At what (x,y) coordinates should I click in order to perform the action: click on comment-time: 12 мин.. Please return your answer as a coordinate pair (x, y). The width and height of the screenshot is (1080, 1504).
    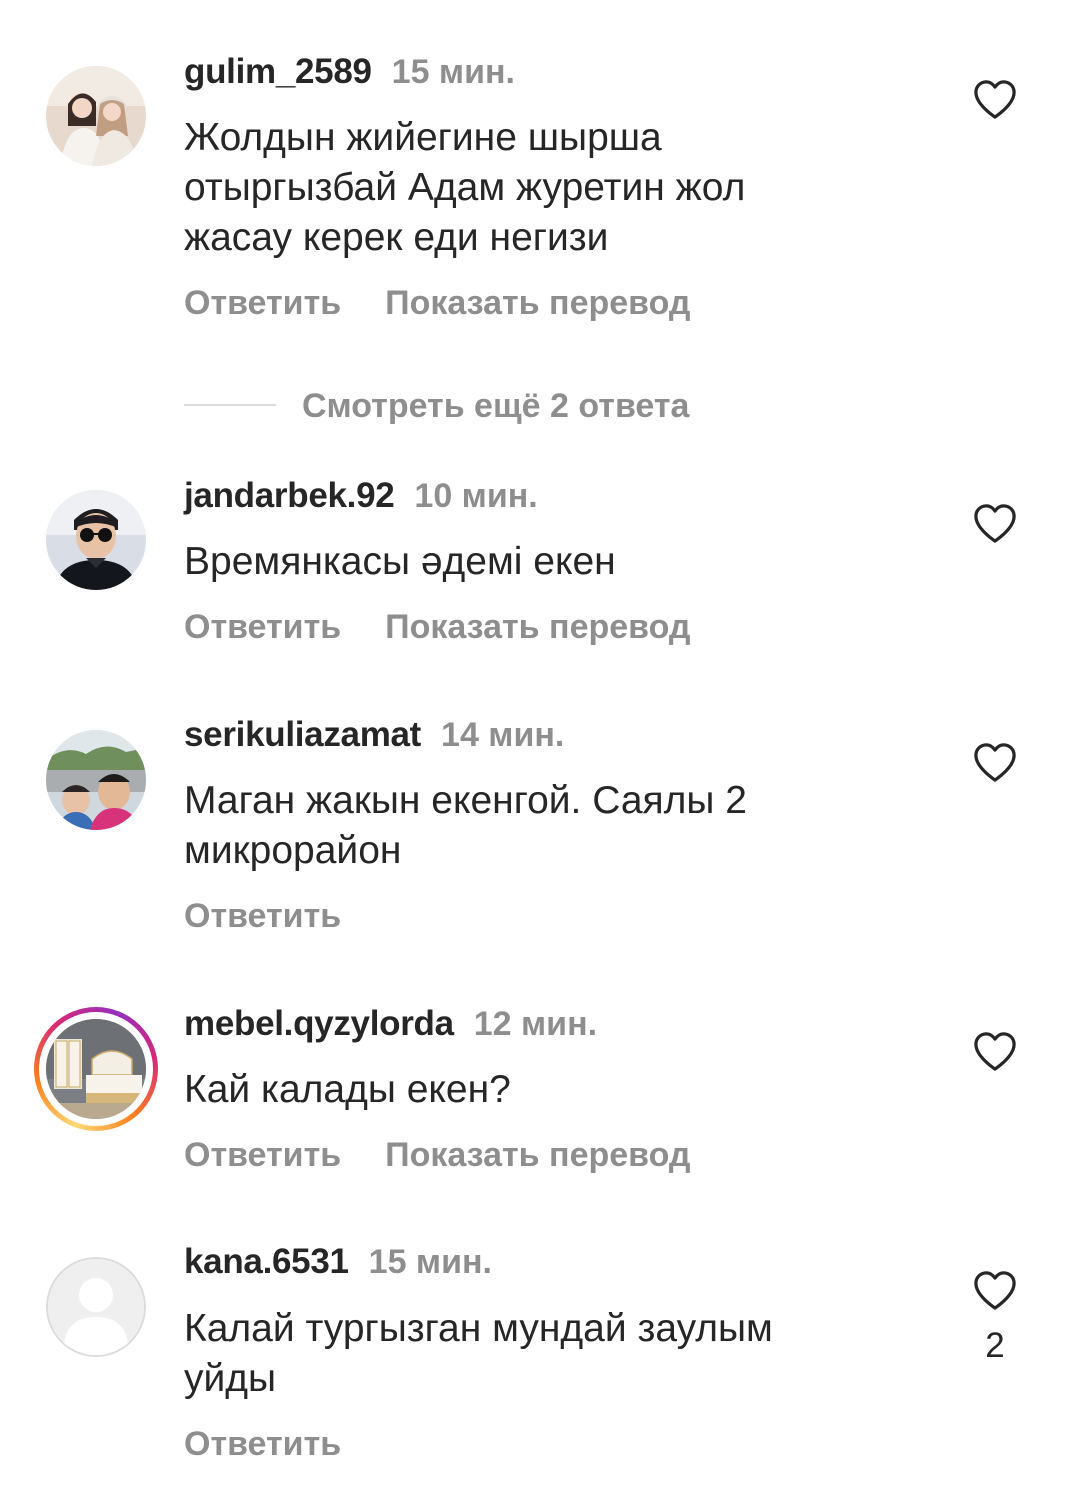
    Looking at the image, I should click on (535, 1024).